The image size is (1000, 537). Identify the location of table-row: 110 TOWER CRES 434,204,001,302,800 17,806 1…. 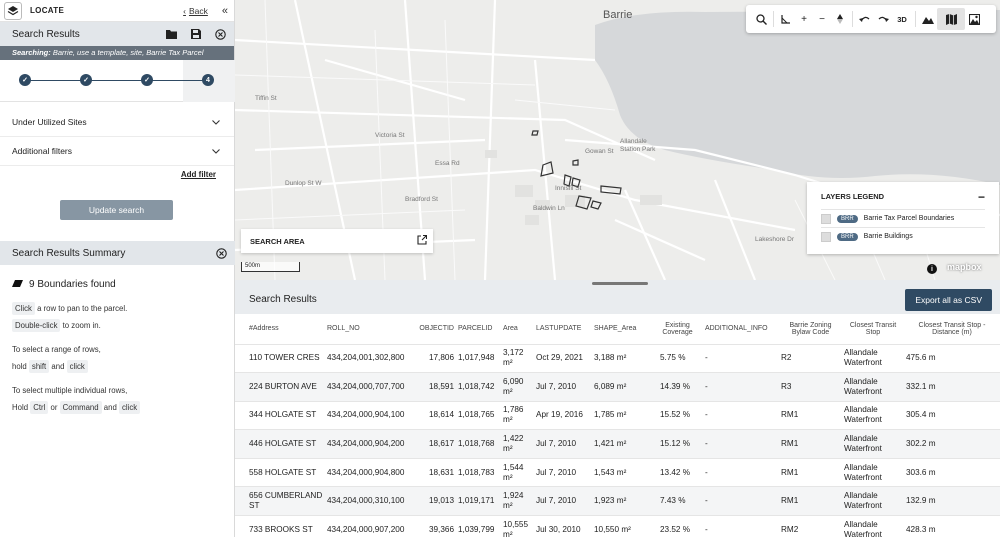
(617, 358).